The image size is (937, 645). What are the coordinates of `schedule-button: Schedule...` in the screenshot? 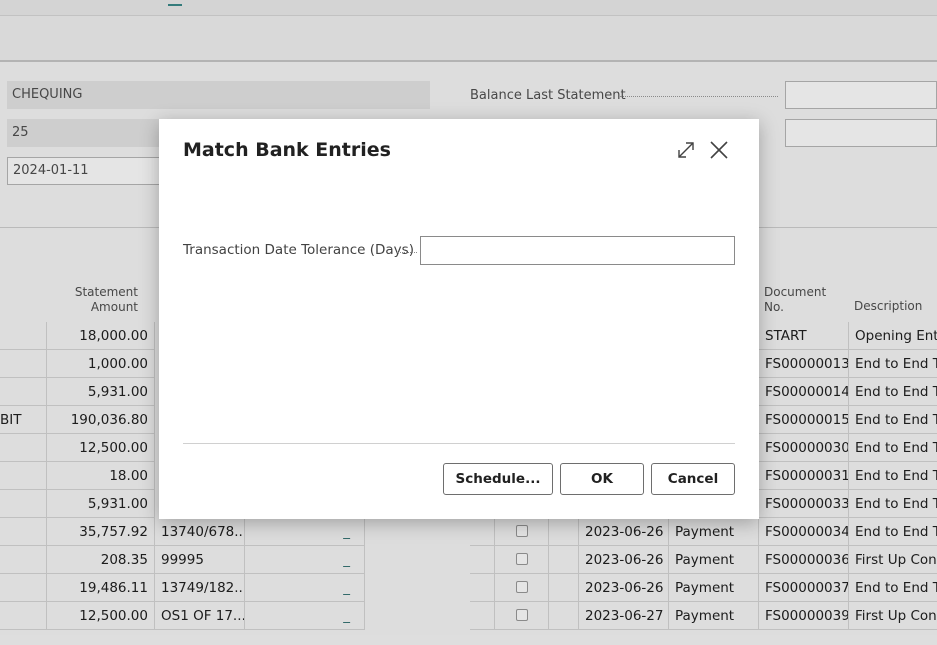 It's located at (498, 479).